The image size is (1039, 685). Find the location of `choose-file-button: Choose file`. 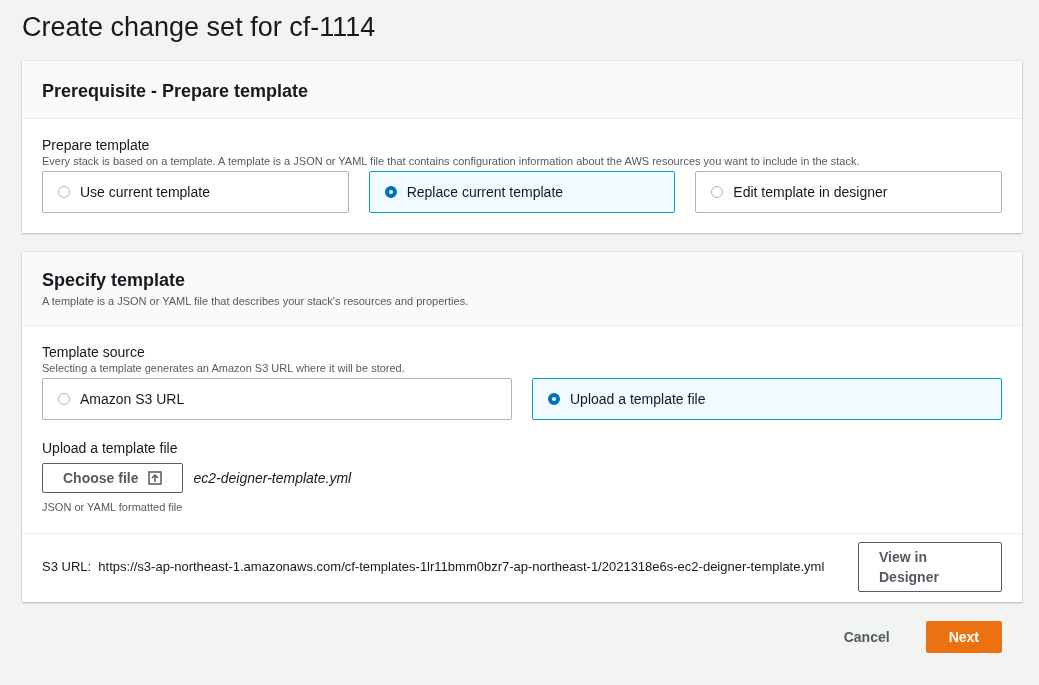

choose-file-button: Choose file is located at coordinates (113, 478).